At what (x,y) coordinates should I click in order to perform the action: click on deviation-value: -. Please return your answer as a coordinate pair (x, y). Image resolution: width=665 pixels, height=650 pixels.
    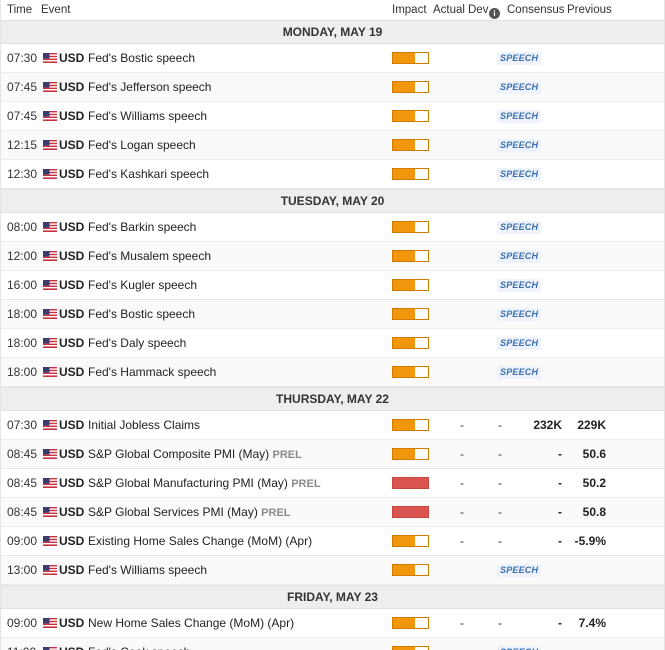
    Looking at the image, I should click on (500, 483).